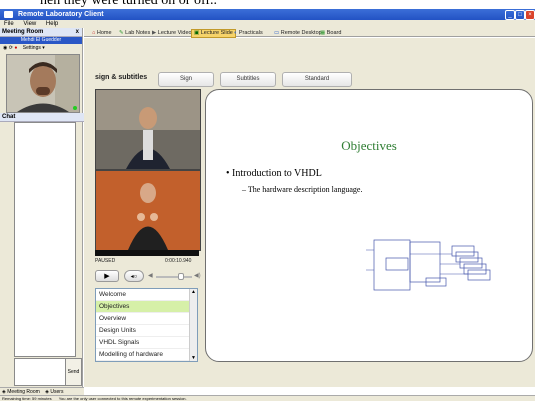 Image resolution: width=535 pixels, height=402 pixels. I want to click on refresh-icon: ⟳, so click(11, 48).